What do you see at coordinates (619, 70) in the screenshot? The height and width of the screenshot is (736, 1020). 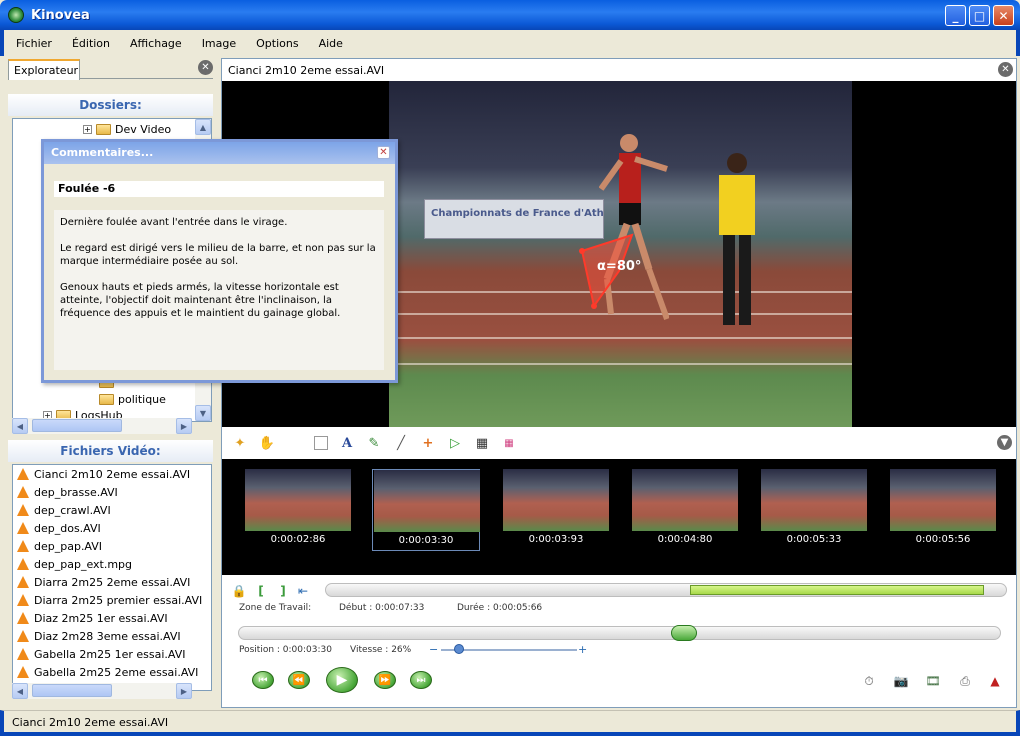 I see `player-filename: Cianci 2m10 2eme essai.AVI` at bounding box center [619, 70].